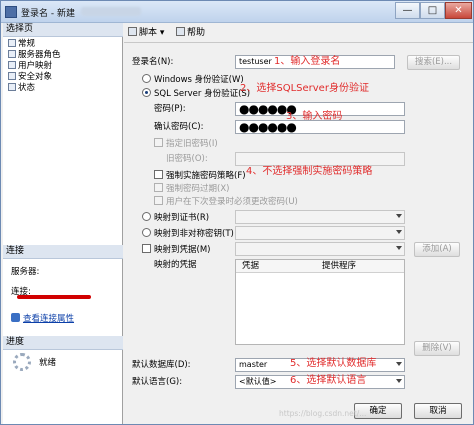 The height and width of the screenshot is (425, 474). I want to click on grid-header: 凭据 提供程序, so click(320, 266).